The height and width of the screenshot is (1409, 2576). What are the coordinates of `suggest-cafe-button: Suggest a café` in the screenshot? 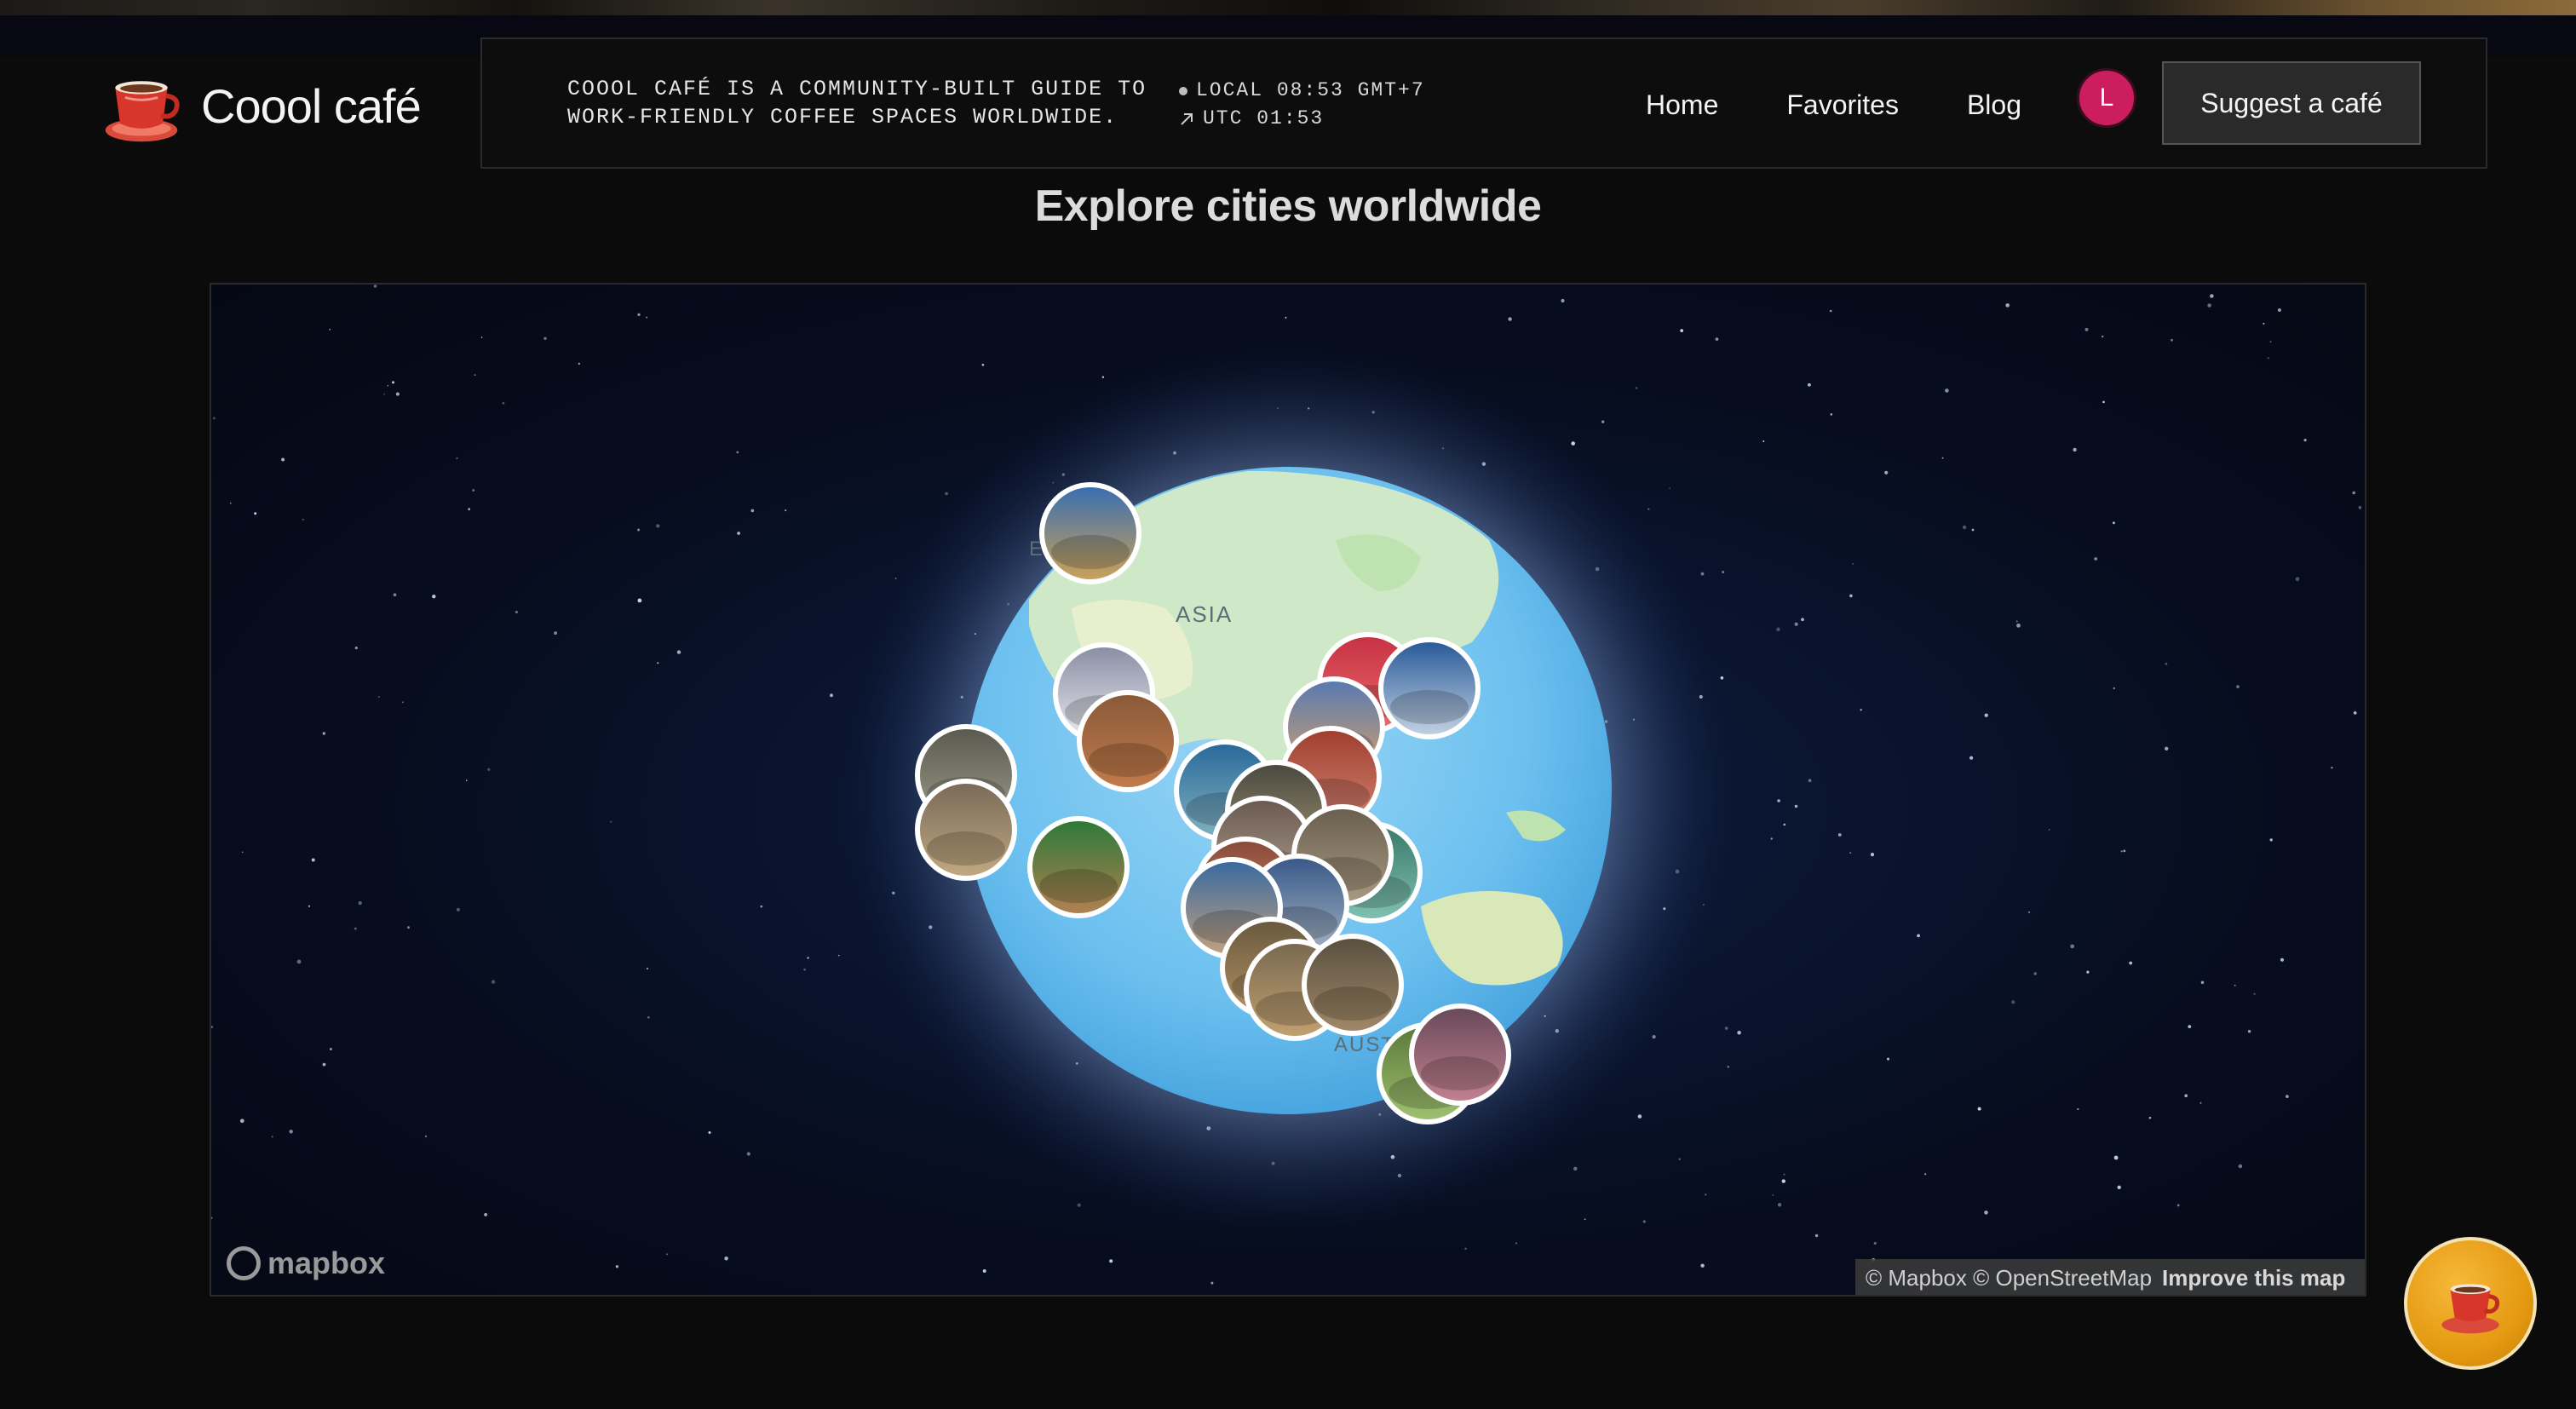 It's located at (2291, 103).